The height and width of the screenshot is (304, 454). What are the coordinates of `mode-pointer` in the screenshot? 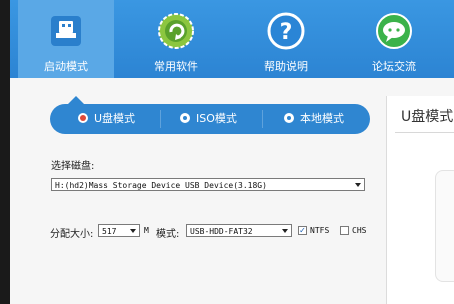 It's located at (76, 100).